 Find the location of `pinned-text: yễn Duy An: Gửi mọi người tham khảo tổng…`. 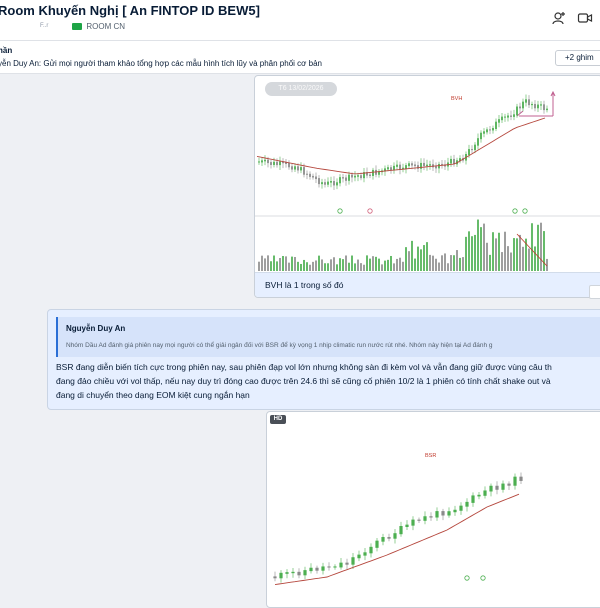

pinned-text: yễn Duy An: Gửi mọi người tham khảo tổng… is located at coordinates (161, 63).